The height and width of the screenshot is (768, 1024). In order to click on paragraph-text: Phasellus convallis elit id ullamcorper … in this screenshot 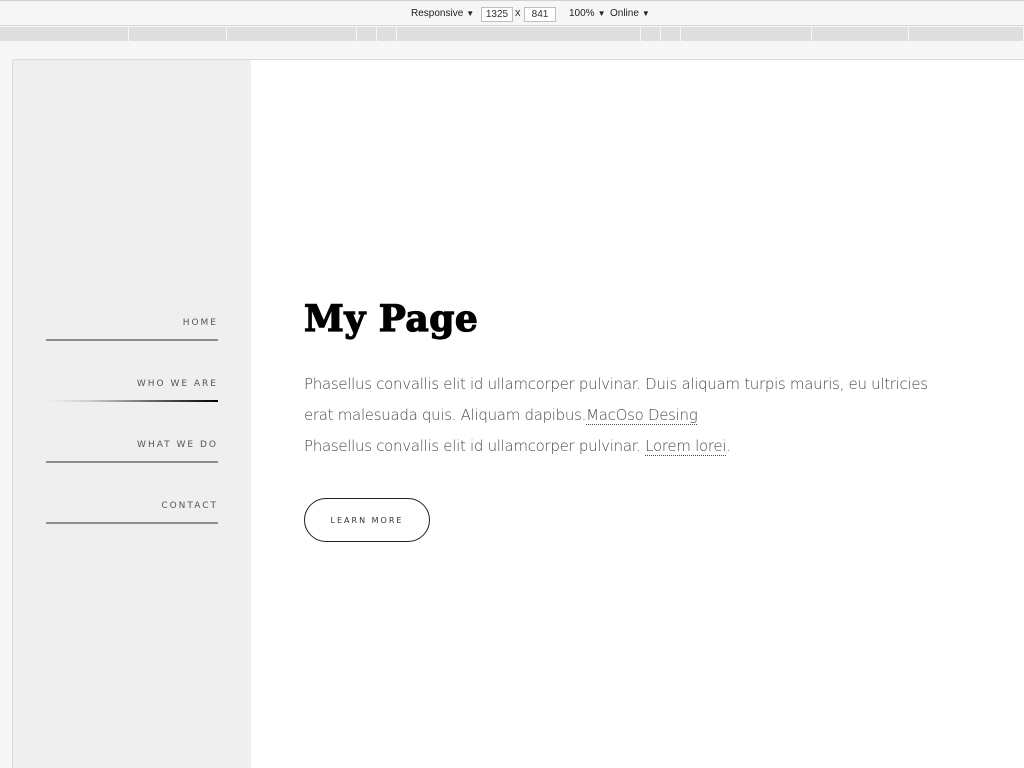, I will do `click(475, 446)`.